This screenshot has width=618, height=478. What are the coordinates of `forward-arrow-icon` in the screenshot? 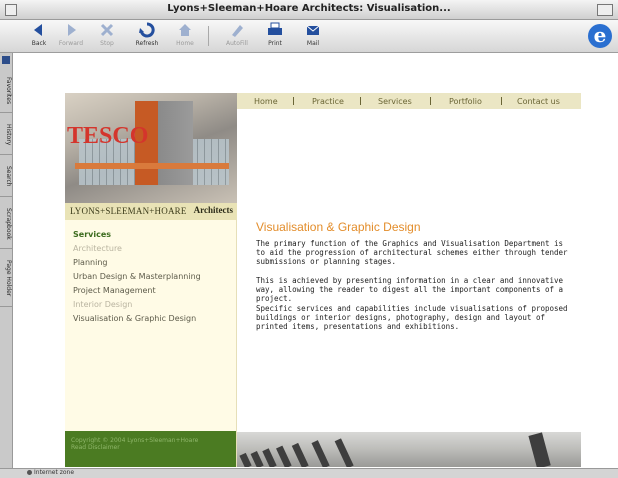 It's located at (72, 30).